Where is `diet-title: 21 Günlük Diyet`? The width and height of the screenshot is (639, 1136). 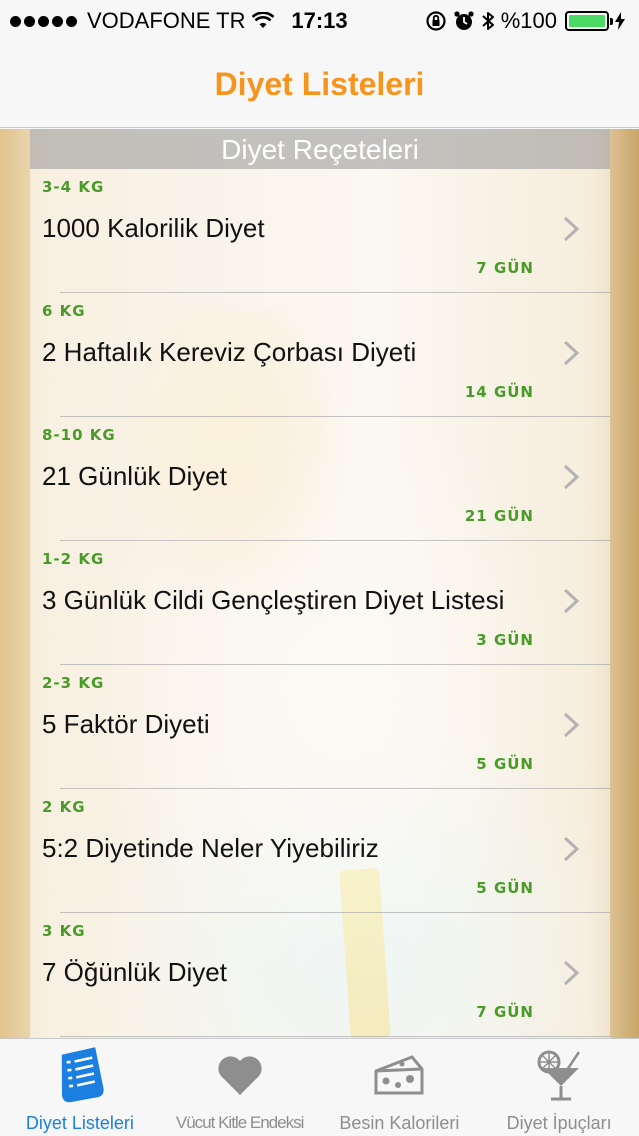
diet-title: 21 Günlük Diyet is located at coordinates (134, 476).